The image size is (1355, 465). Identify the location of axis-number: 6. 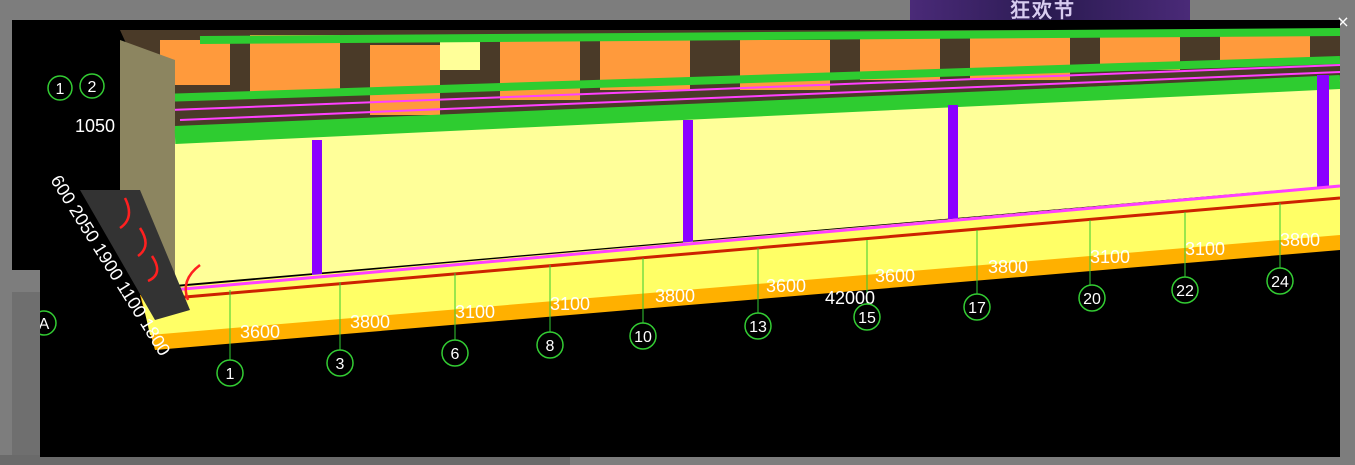
(455, 354).